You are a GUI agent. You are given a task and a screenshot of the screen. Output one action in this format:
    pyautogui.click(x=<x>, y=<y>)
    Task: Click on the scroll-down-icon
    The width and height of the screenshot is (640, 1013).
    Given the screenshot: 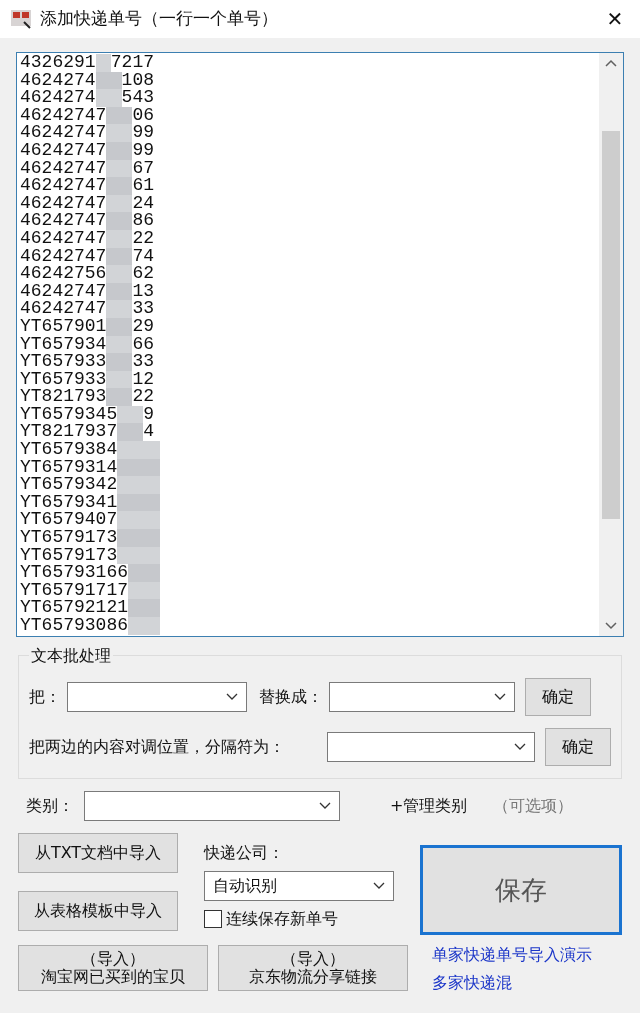 What is the action you would take?
    pyautogui.click(x=611, y=626)
    